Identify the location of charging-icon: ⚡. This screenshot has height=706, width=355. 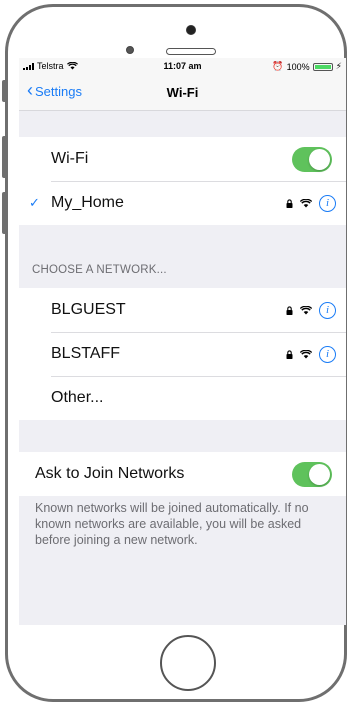
(338, 66).